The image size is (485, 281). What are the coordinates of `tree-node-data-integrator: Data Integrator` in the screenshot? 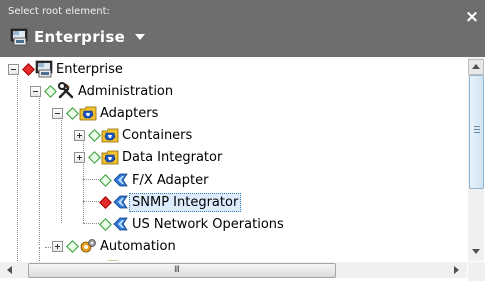 It's located at (234, 158).